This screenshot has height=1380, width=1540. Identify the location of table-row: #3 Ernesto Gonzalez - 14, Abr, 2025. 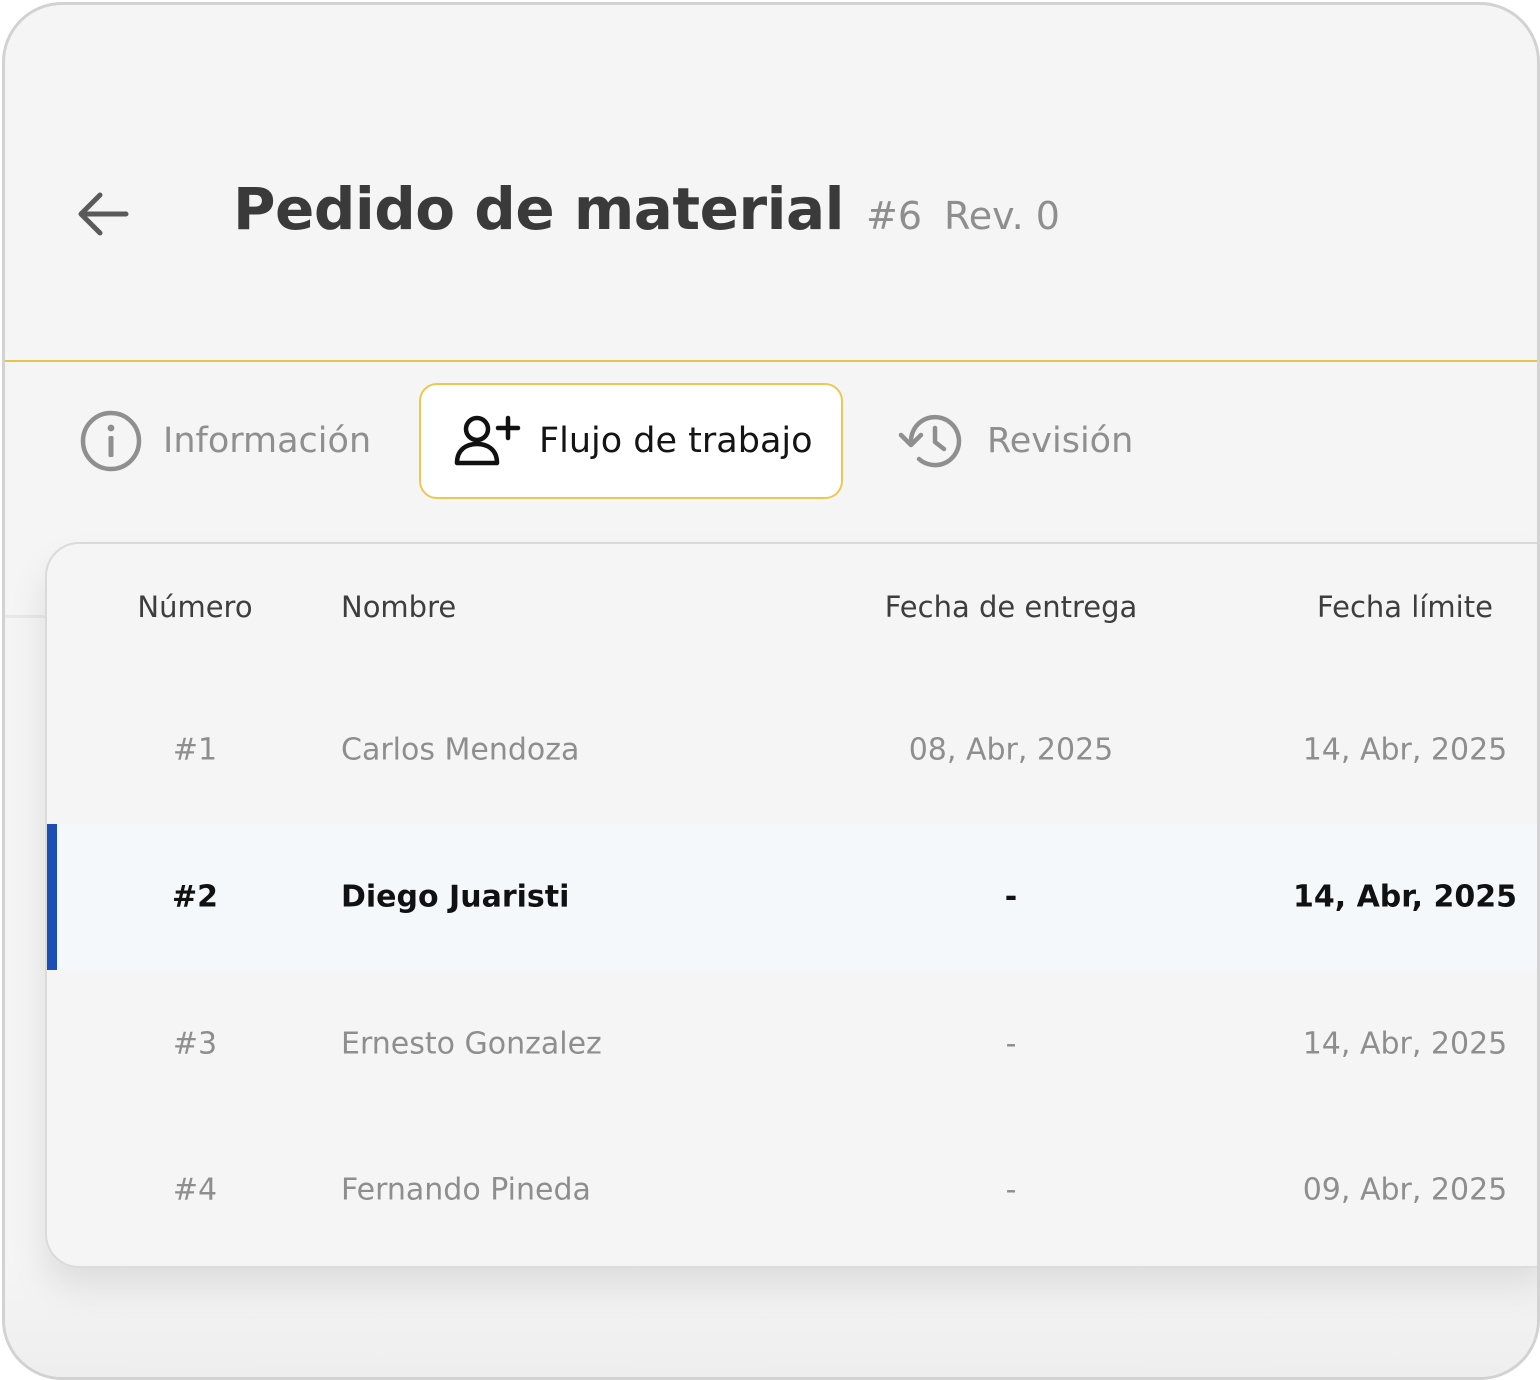
(792, 1044).